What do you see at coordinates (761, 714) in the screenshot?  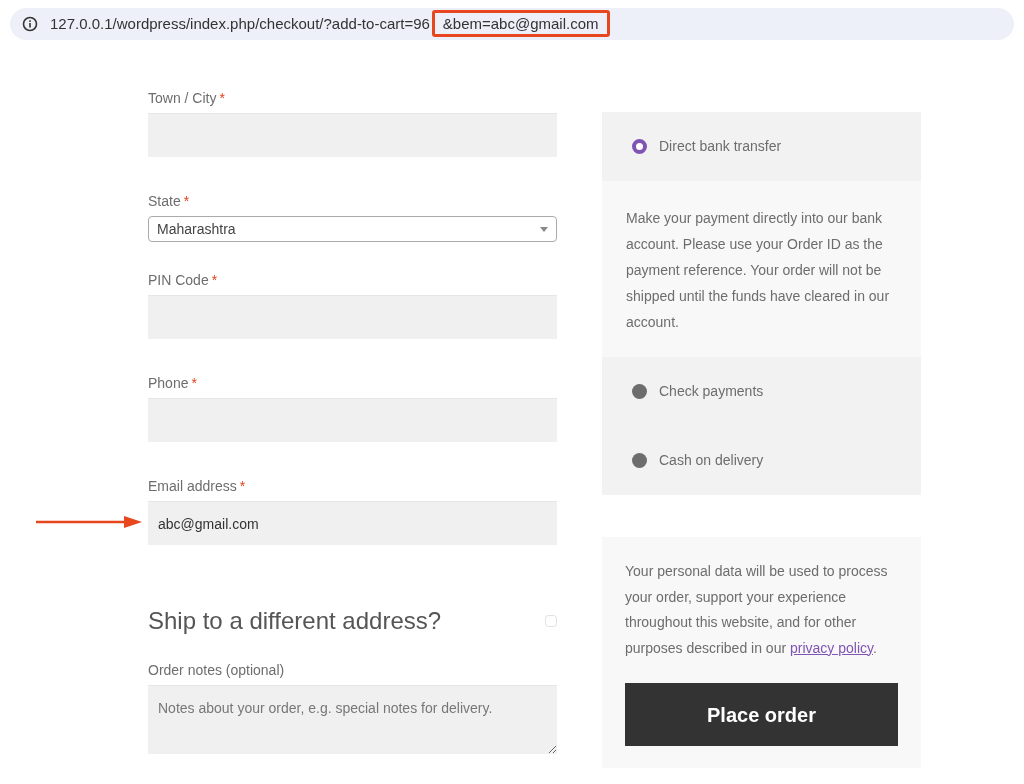 I see `place-order-button: Place order` at bounding box center [761, 714].